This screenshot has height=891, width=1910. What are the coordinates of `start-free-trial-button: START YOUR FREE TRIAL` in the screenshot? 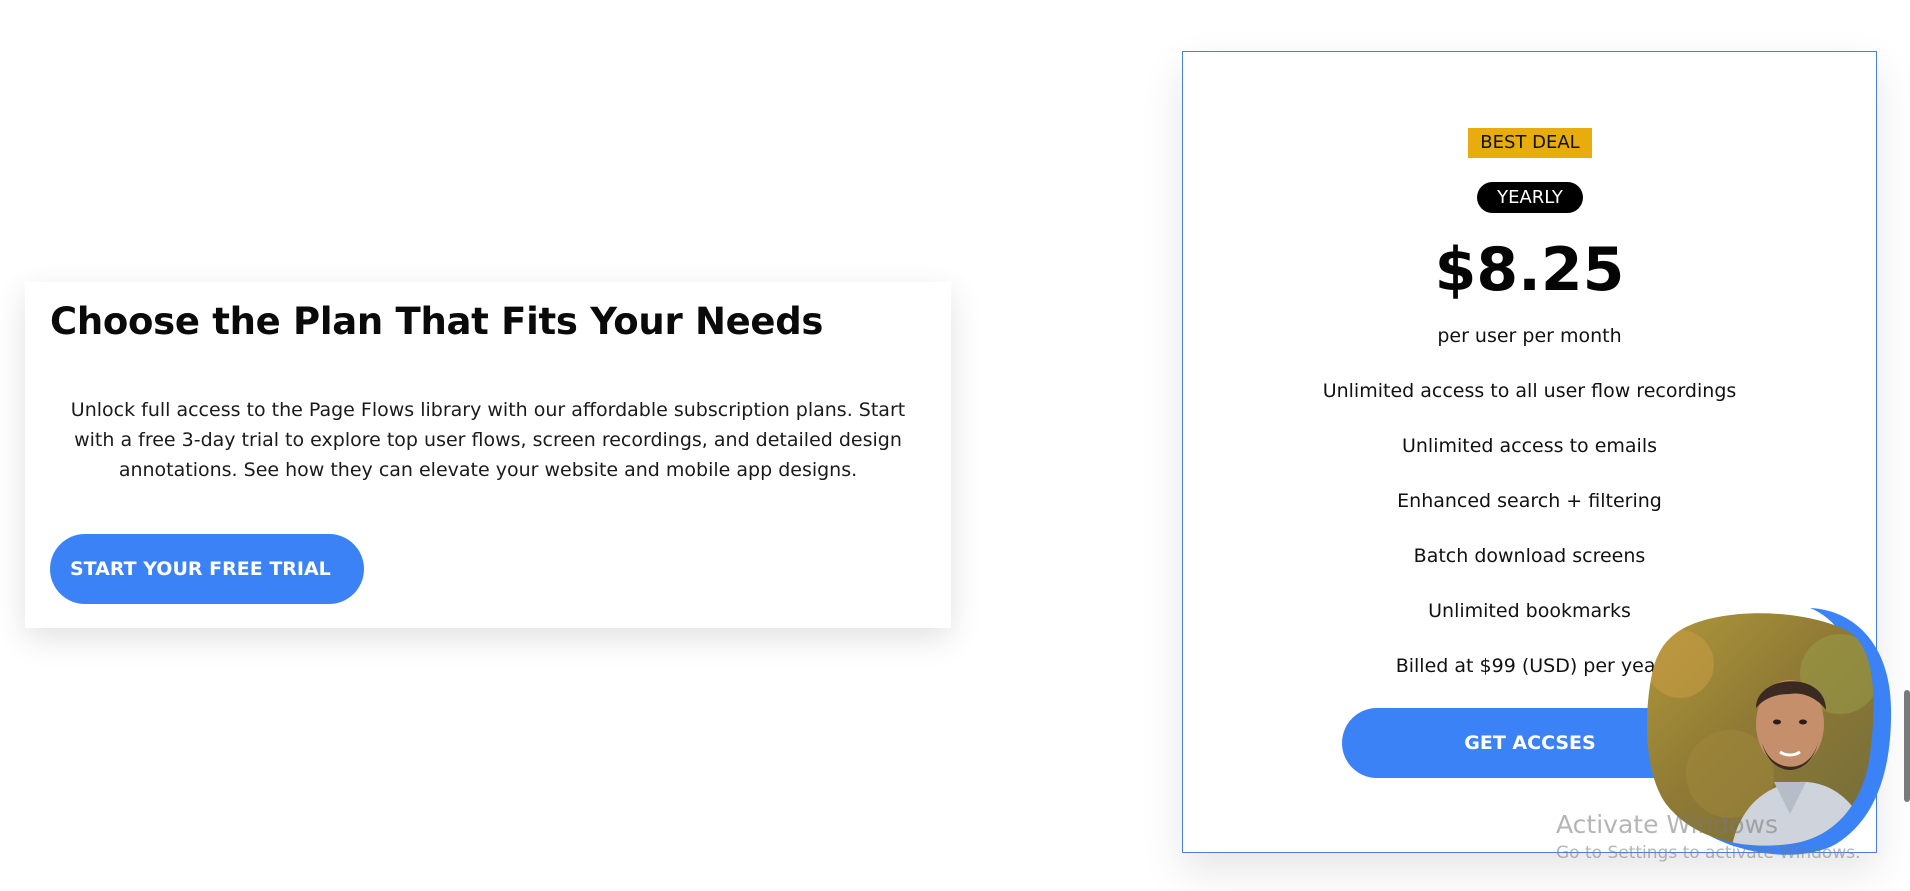 It's located at (207, 569).